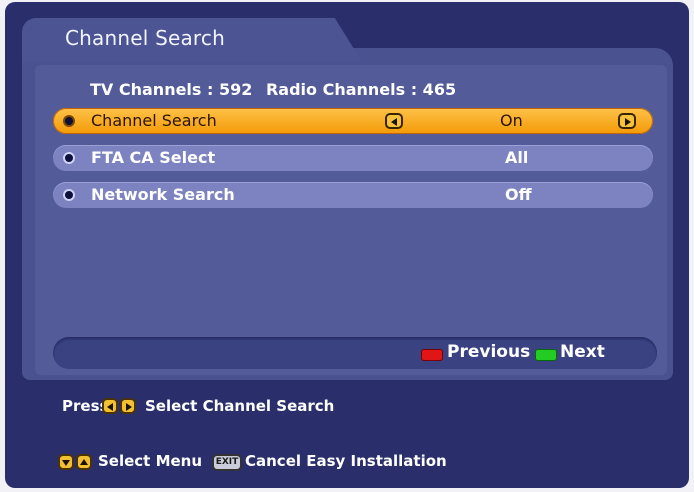 The height and width of the screenshot is (492, 694). Describe the element at coordinates (355, 353) in the screenshot. I see `navigation-bar: Previous Next` at that location.